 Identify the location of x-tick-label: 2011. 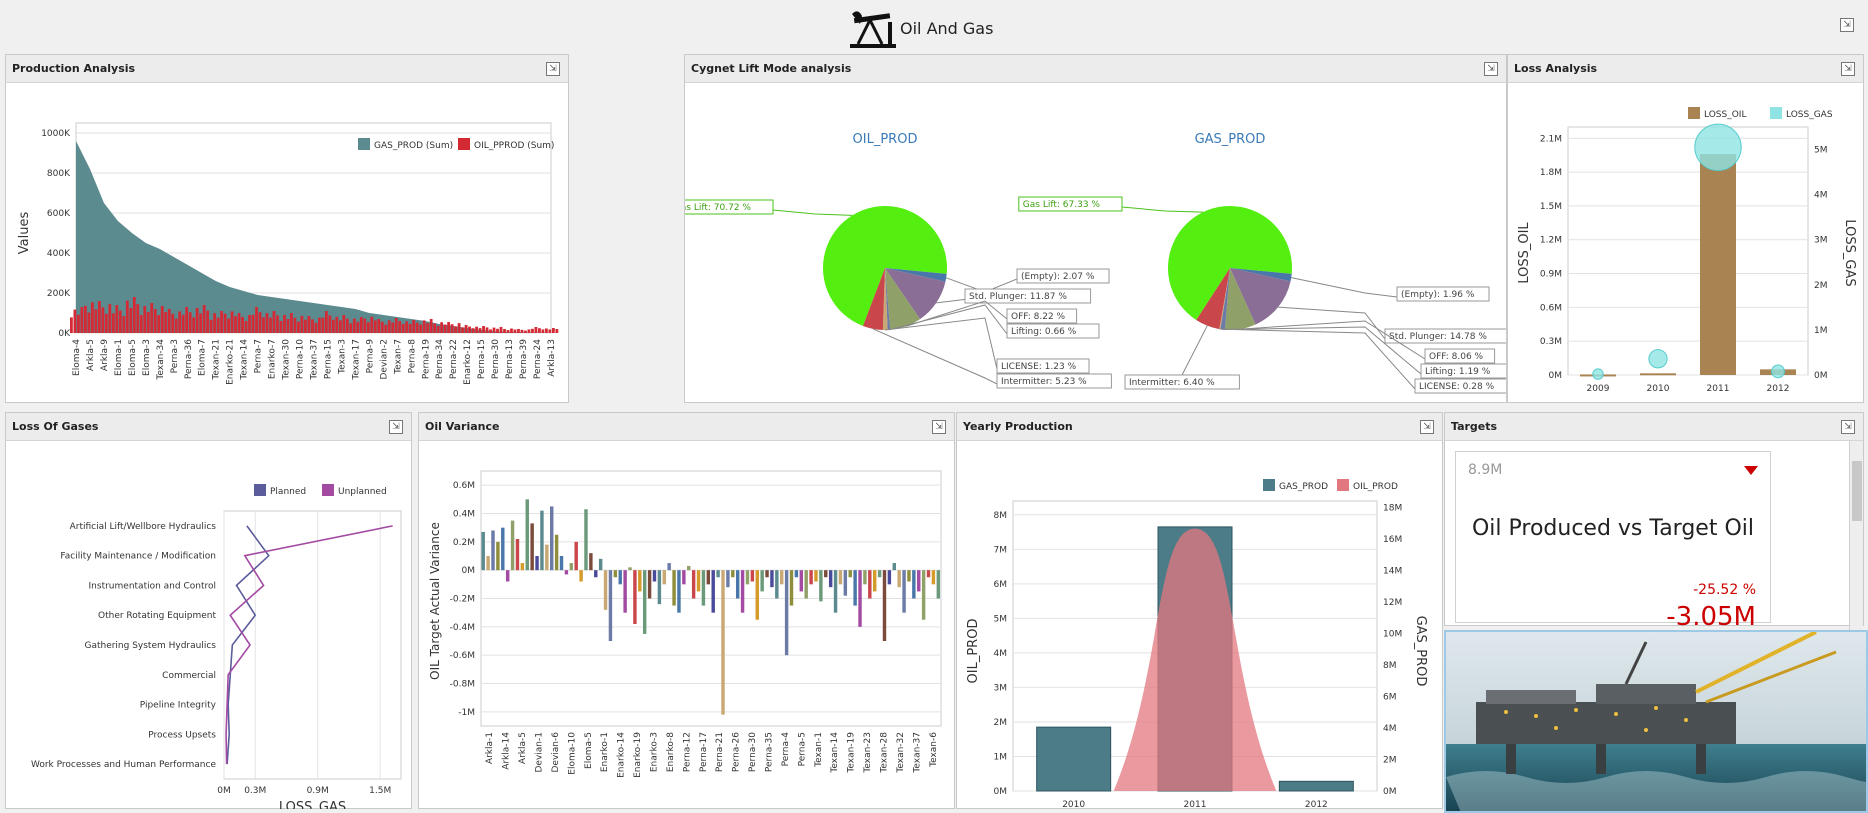
(1195, 804).